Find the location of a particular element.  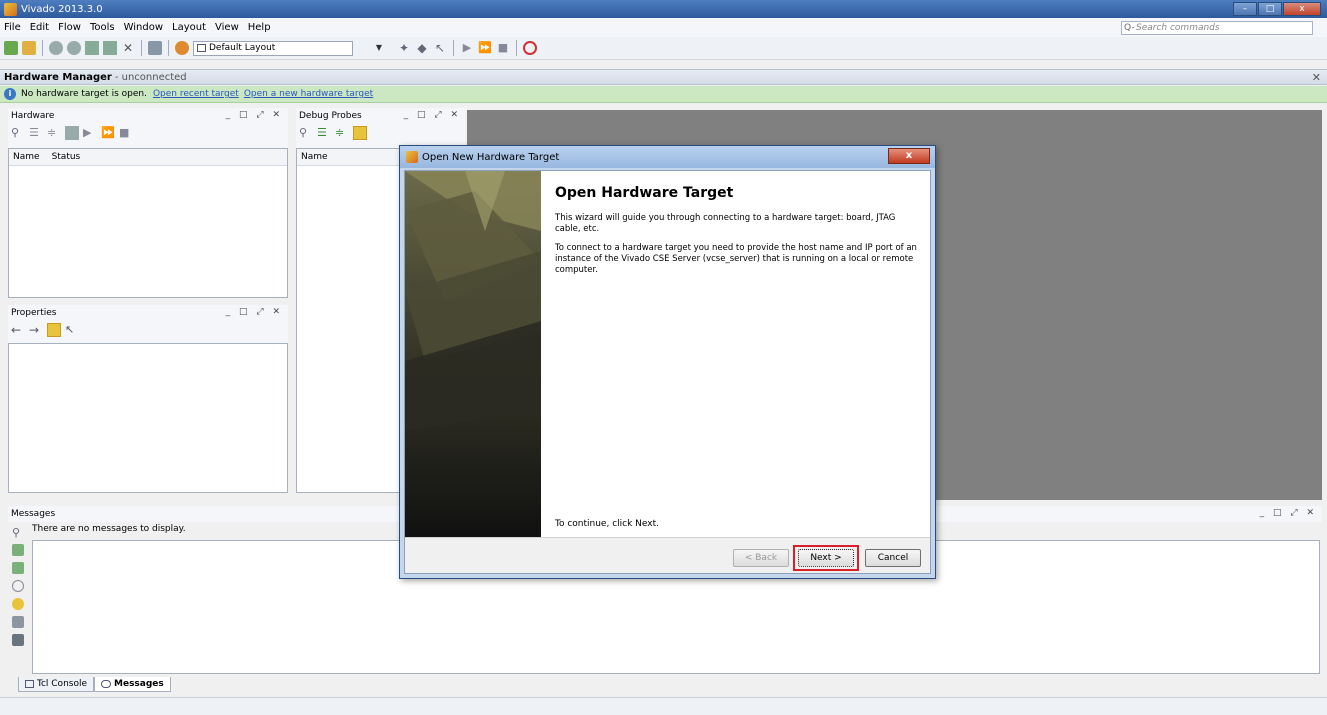

redo-icon is located at coordinates (74, 48).